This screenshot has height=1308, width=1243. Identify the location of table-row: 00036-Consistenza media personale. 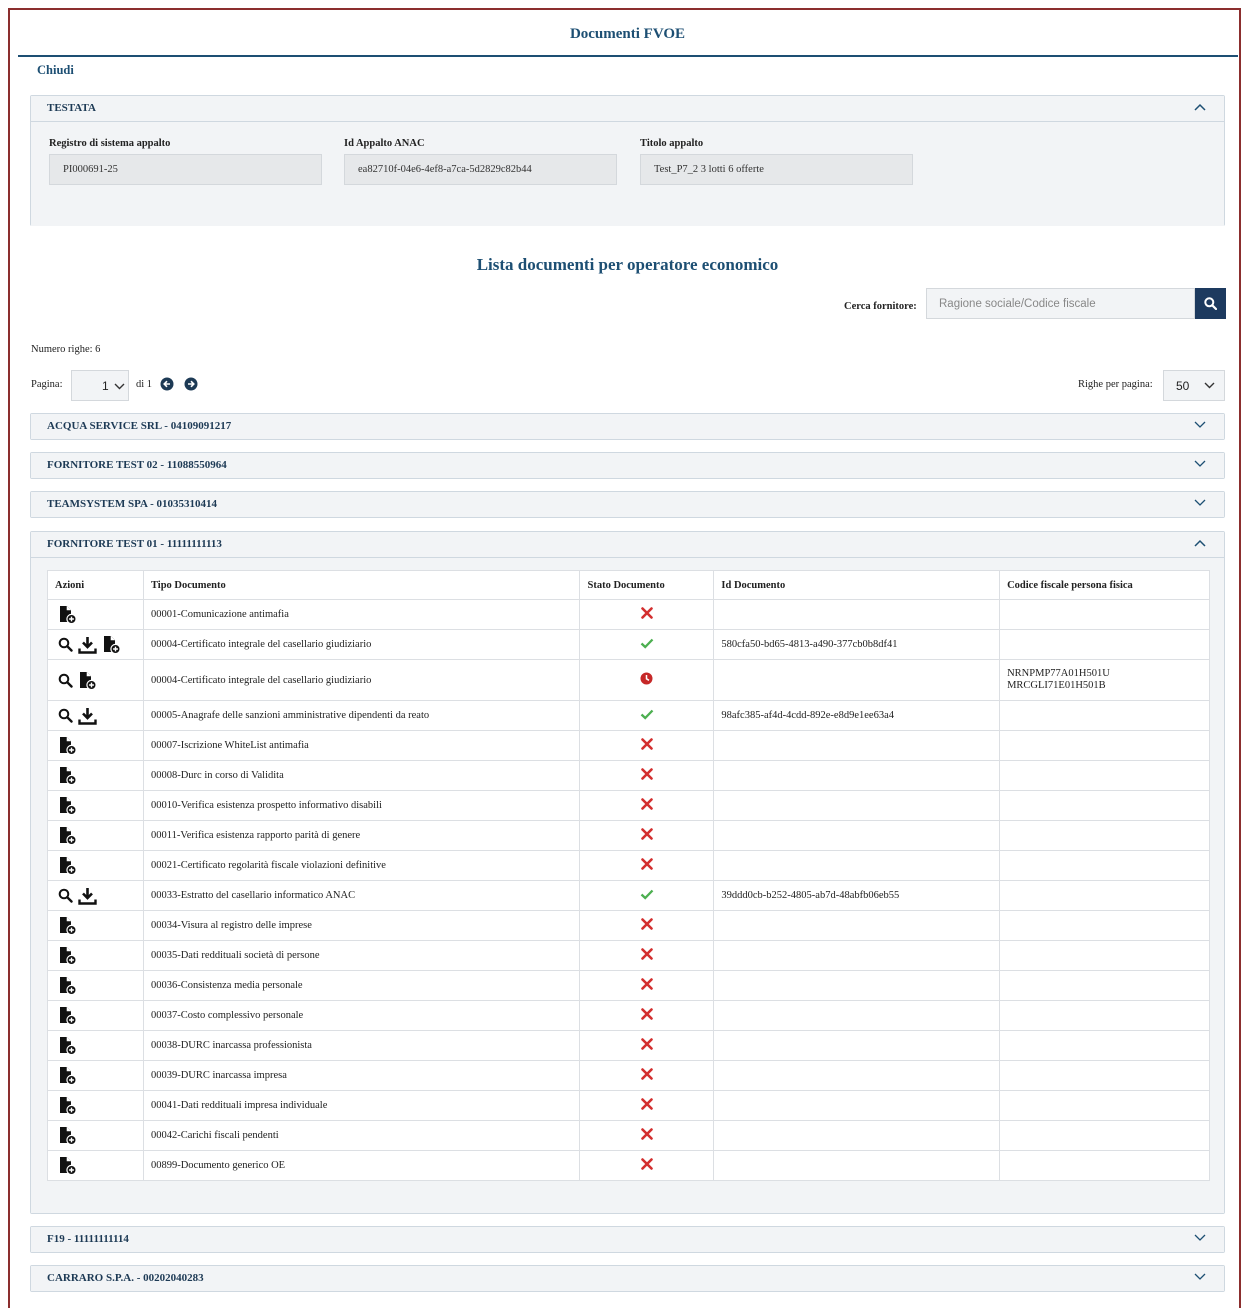
(628, 985).